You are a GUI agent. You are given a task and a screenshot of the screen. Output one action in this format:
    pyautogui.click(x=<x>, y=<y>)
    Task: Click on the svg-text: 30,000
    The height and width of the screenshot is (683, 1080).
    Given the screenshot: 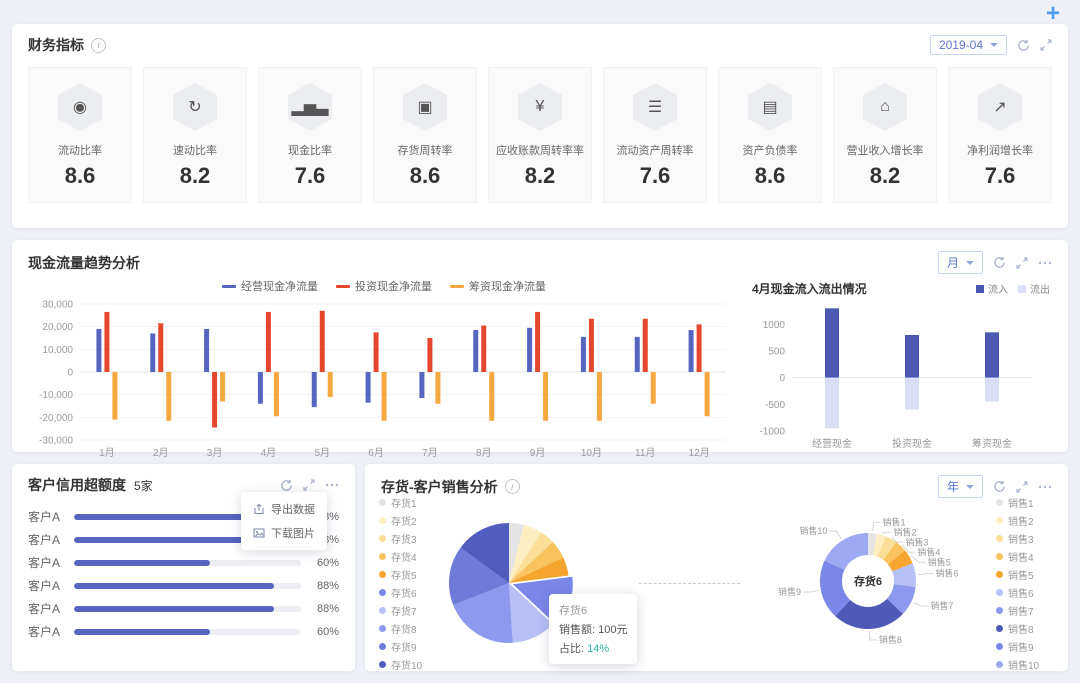 What is the action you would take?
    pyautogui.click(x=57, y=305)
    